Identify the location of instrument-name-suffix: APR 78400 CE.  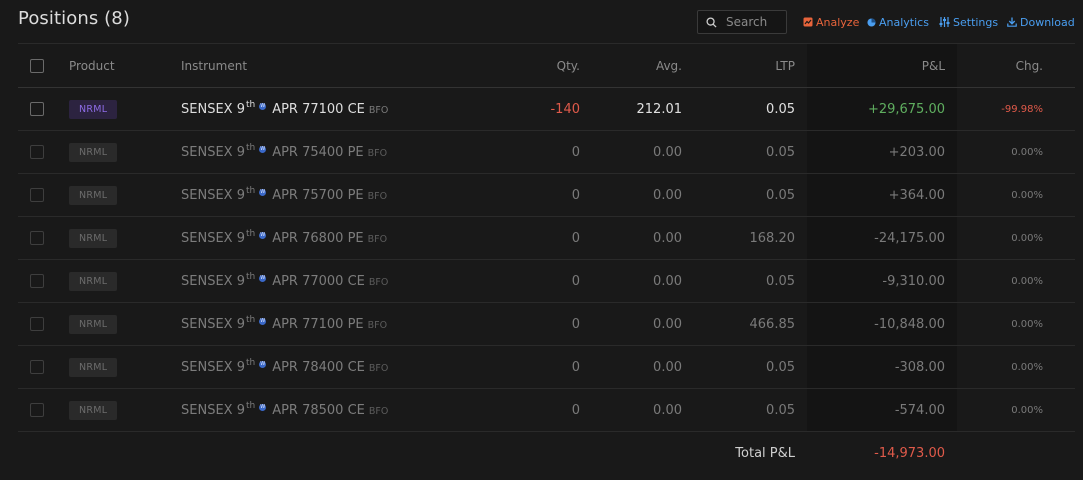
(318, 367).